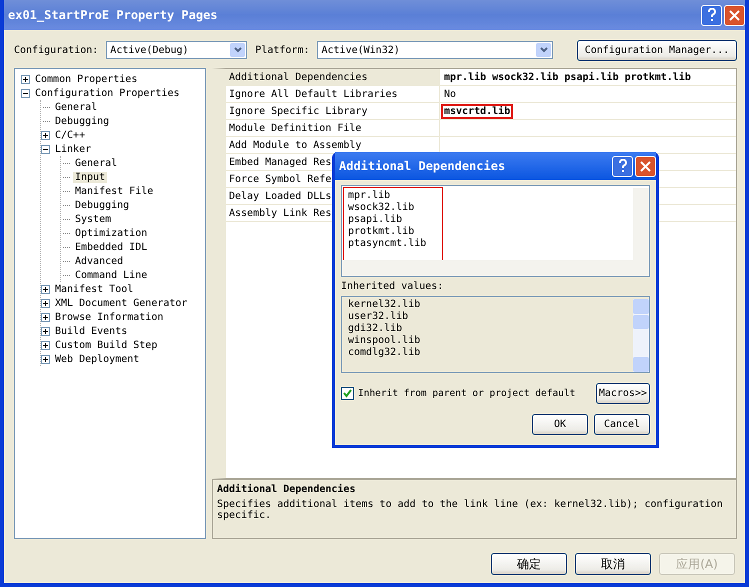 This screenshot has height=587, width=749. Describe the element at coordinates (379, 317) in the screenshot. I see `inherited-value: user32.lib` at that location.